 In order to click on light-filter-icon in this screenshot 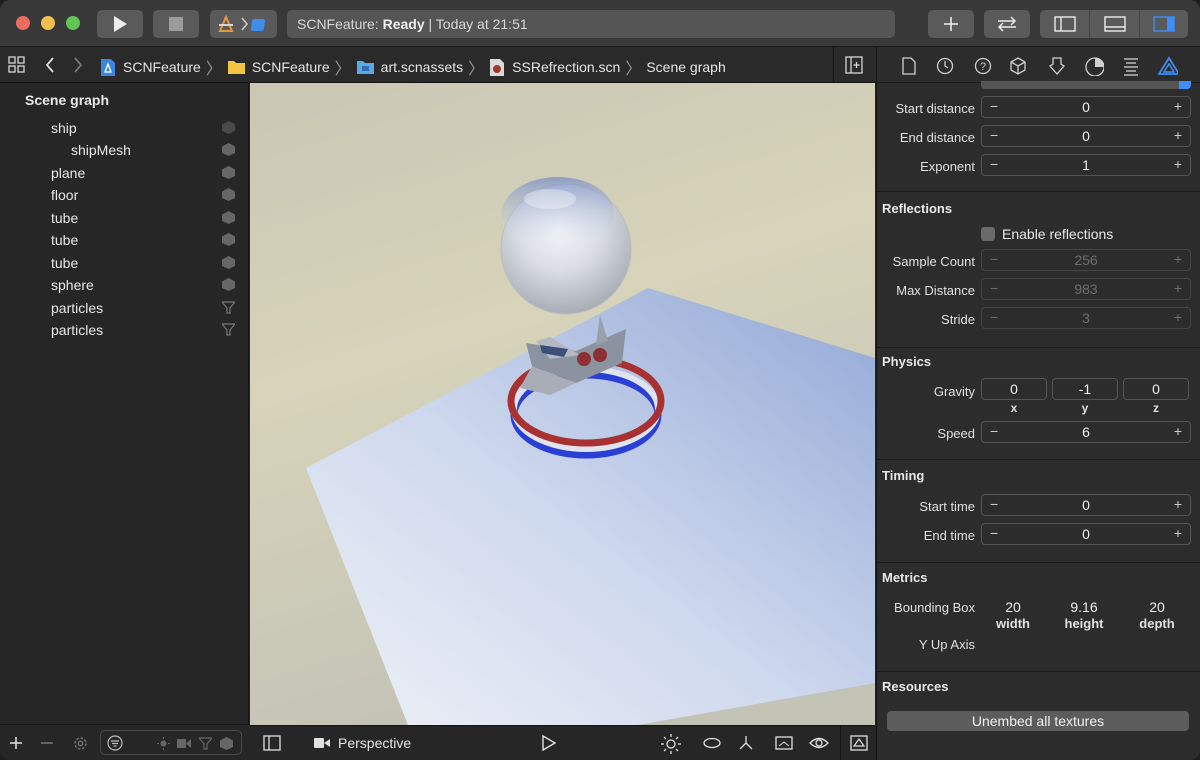, I will do `click(163, 743)`.